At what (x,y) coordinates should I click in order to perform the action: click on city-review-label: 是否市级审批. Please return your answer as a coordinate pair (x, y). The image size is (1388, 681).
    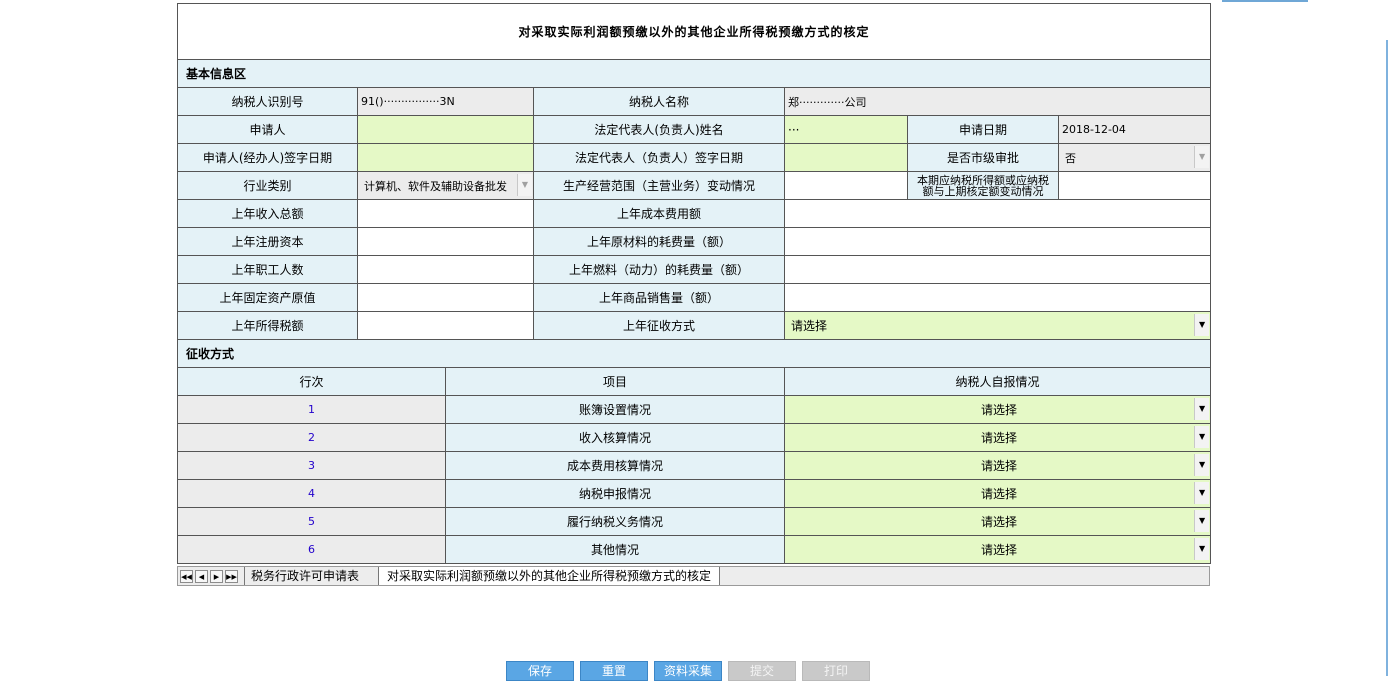
    Looking at the image, I should click on (983, 158).